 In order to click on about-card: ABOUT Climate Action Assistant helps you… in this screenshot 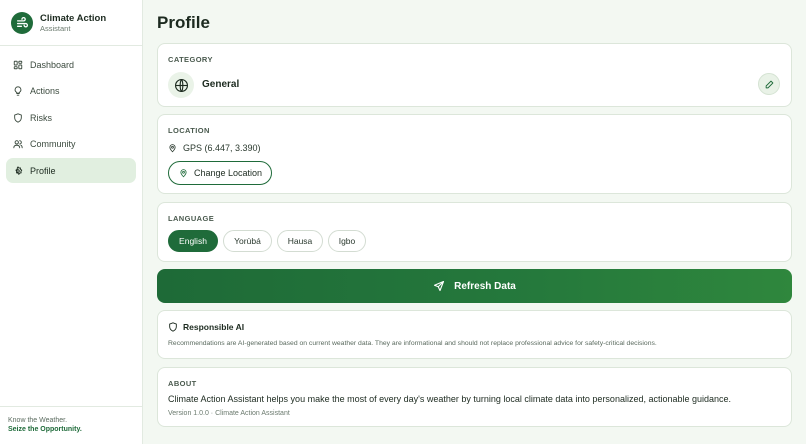, I will do `click(474, 397)`.